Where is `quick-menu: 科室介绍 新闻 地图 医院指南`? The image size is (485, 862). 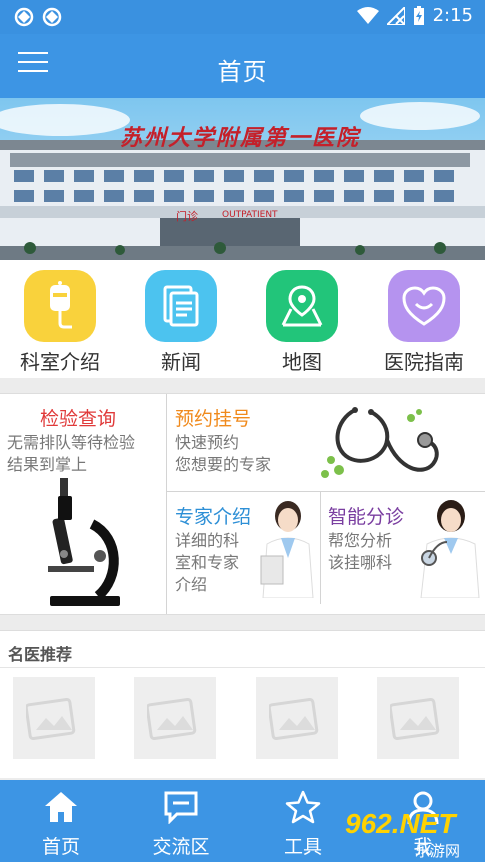
quick-menu: 科室介绍 新闻 地图 医院指南 is located at coordinates (242, 319).